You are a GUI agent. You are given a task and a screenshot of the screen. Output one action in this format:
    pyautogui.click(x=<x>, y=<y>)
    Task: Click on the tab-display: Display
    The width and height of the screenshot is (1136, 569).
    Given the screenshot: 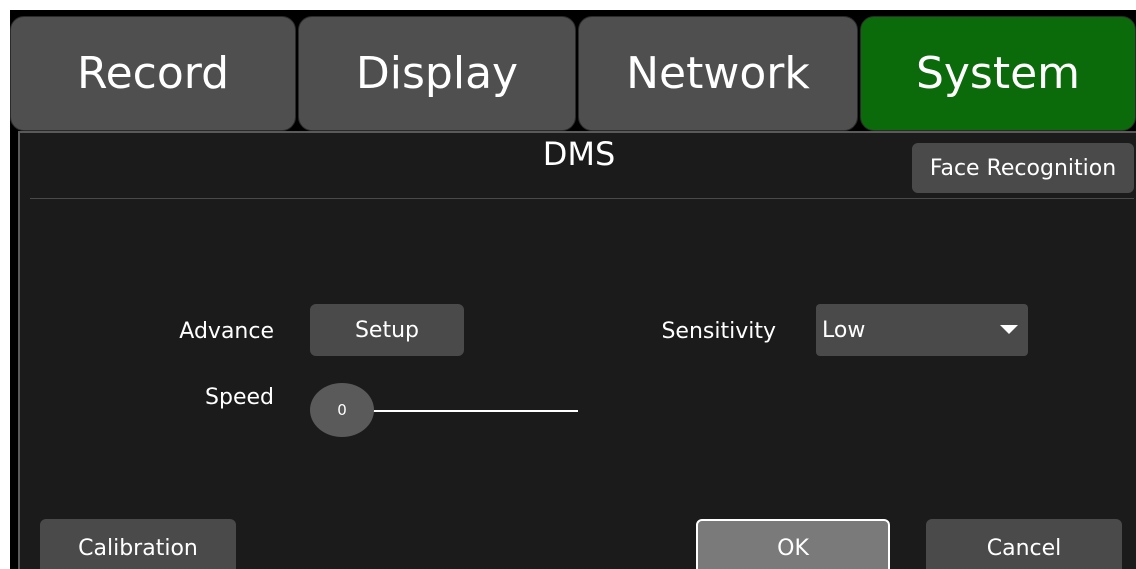 What is the action you would take?
    pyautogui.click(x=437, y=73)
    